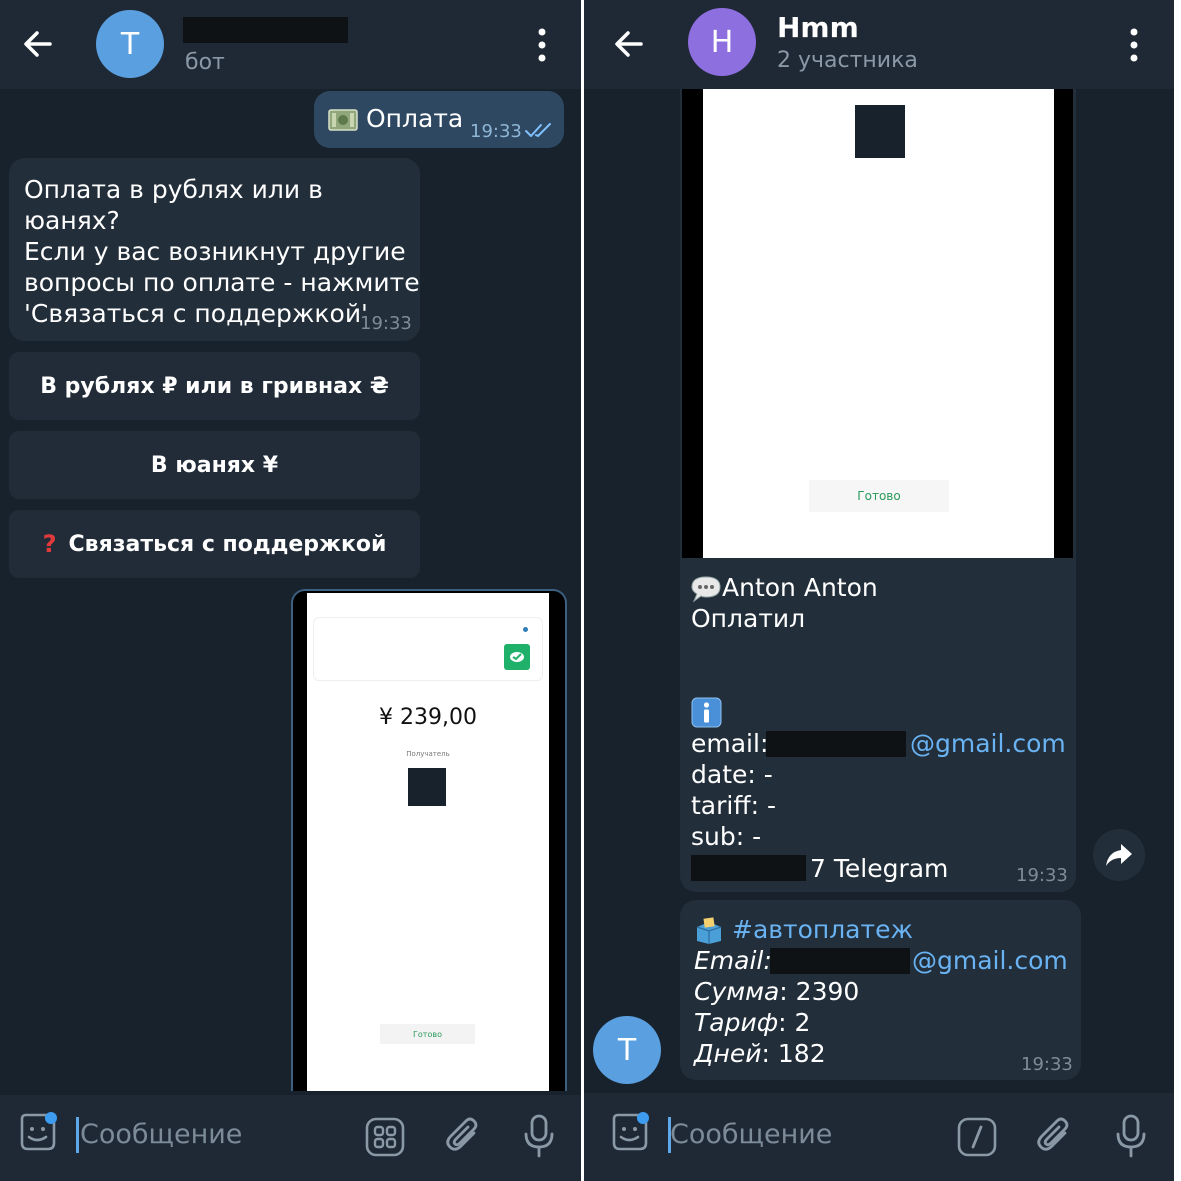  I want to click on sender-line: Anton Anton, so click(784, 587).